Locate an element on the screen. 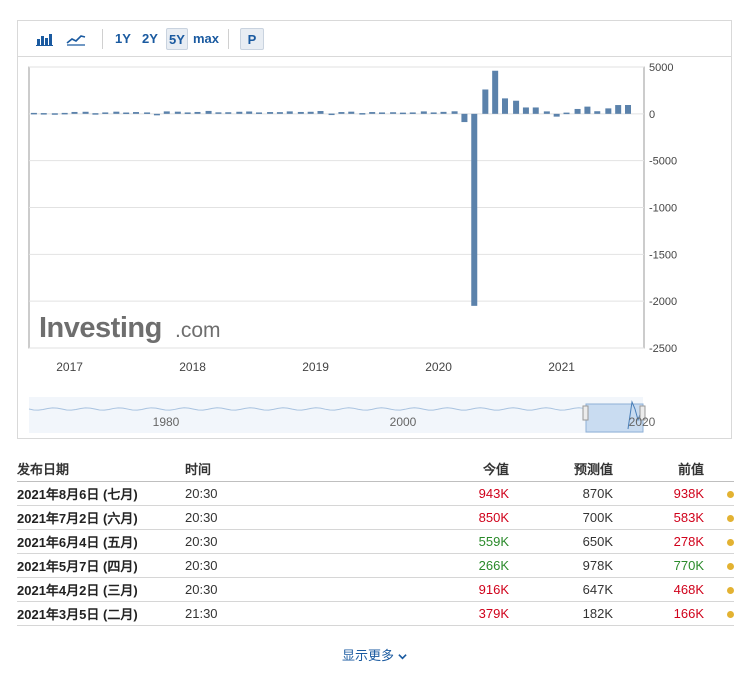  x-tick-label: 2020 is located at coordinates (438, 367).